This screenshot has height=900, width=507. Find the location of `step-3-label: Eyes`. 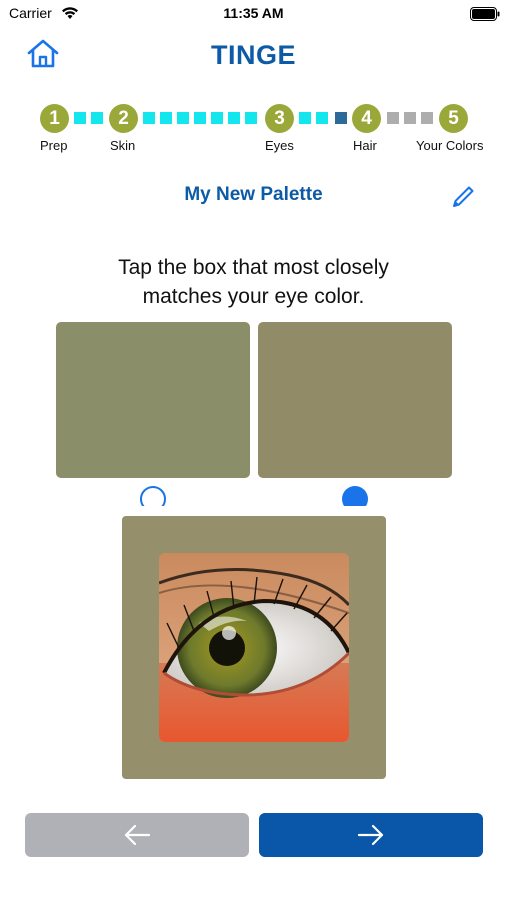

step-3-label: Eyes is located at coordinates (279, 145).